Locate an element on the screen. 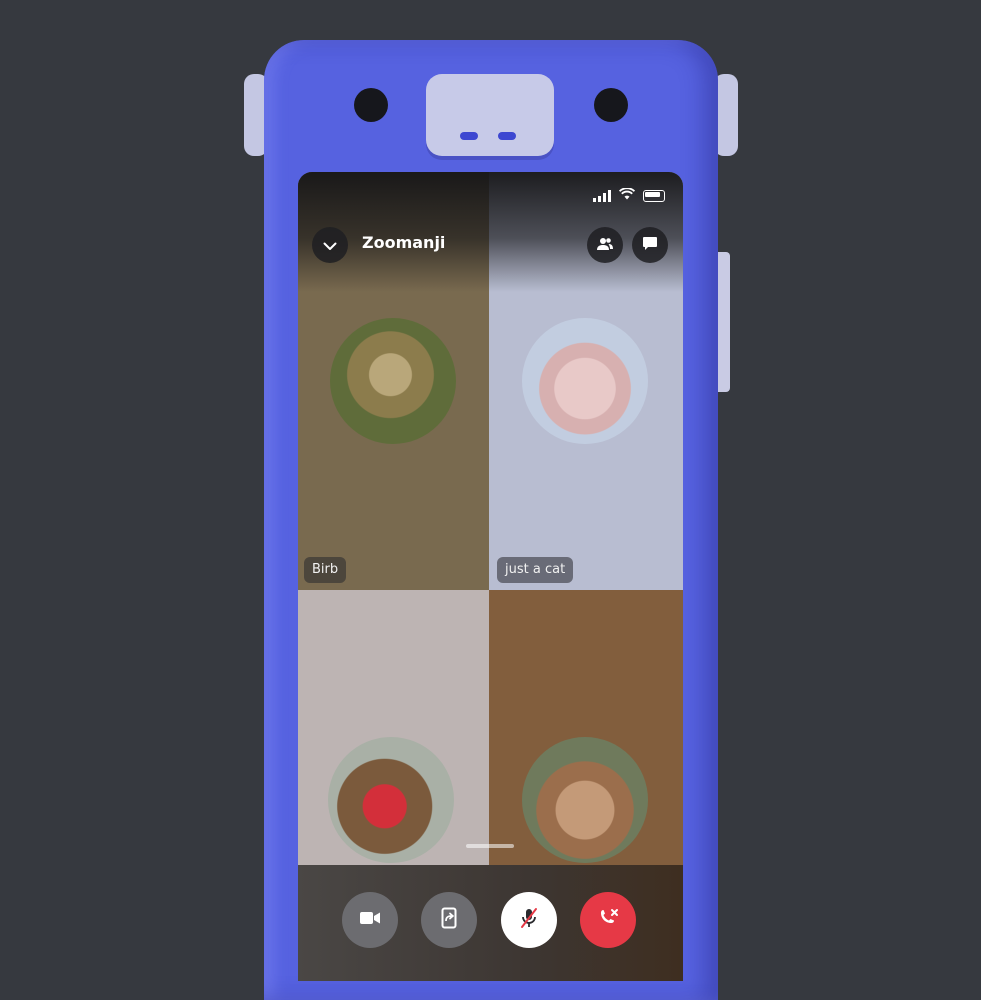 The image size is (981, 1000). end-call-button is located at coordinates (608, 920).